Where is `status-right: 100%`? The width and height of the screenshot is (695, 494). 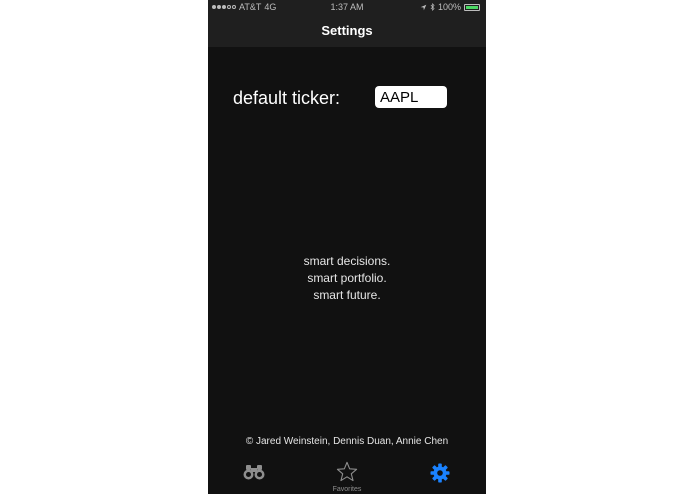 status-right: 100% is located at coordinates (450, 7).